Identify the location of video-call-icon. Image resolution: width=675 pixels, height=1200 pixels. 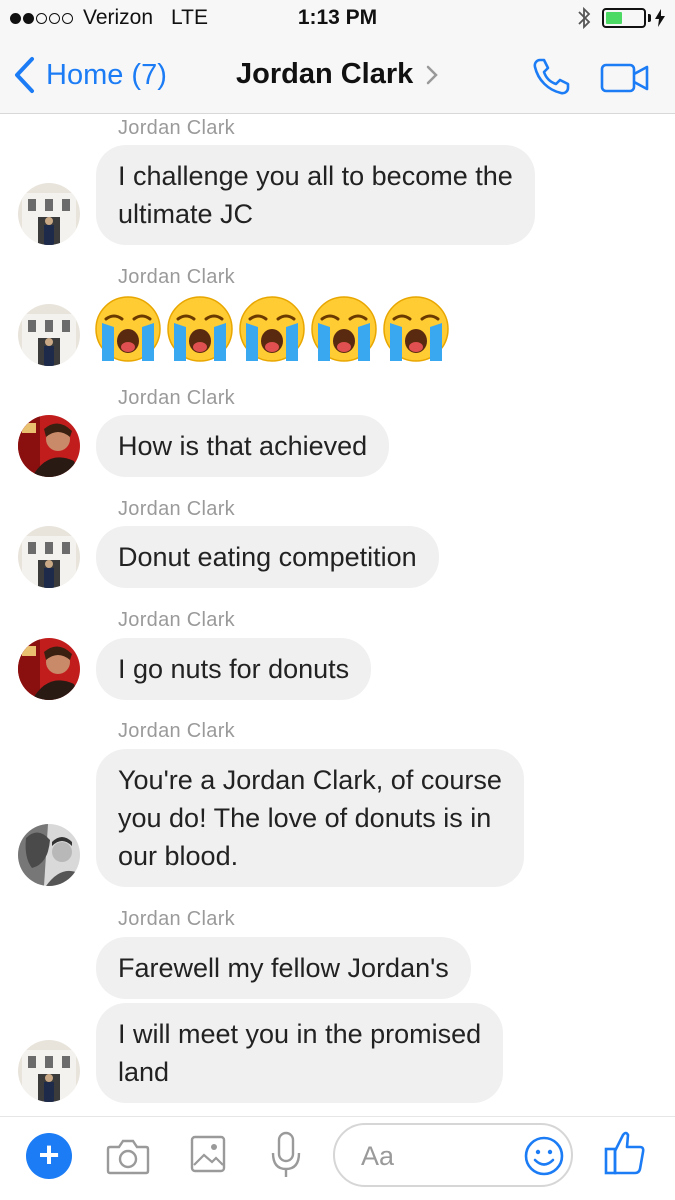
(625, 78).